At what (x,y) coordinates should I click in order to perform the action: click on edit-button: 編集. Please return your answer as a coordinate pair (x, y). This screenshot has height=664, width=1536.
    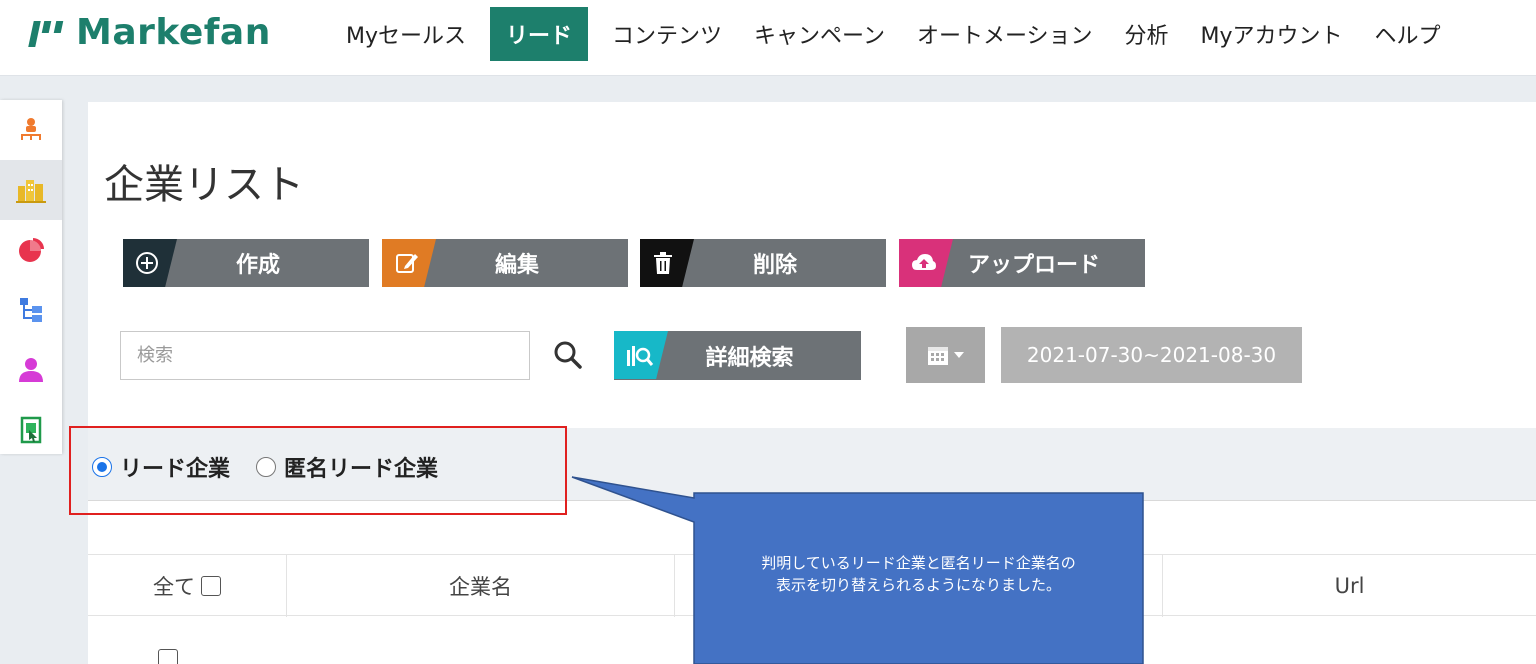
    Looking at the image, I should click on (505, 263).